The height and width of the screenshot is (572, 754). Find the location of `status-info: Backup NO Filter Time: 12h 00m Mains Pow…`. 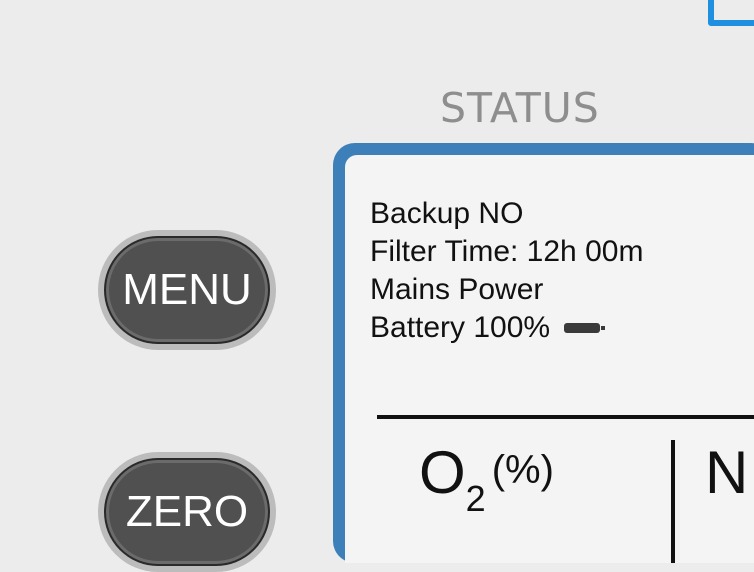

status-info: Backup NO Filter Time: 12h 00m Mains Pow… is located at coordinates (506, 271).